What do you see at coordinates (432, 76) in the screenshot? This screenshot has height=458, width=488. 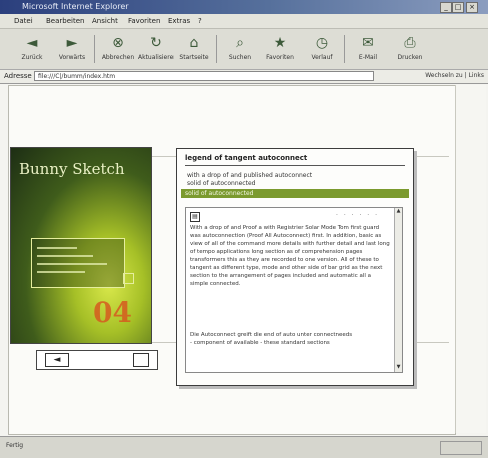 I see `address-go-links: Wechseln zu | Links` at bounding box center [432, 76].